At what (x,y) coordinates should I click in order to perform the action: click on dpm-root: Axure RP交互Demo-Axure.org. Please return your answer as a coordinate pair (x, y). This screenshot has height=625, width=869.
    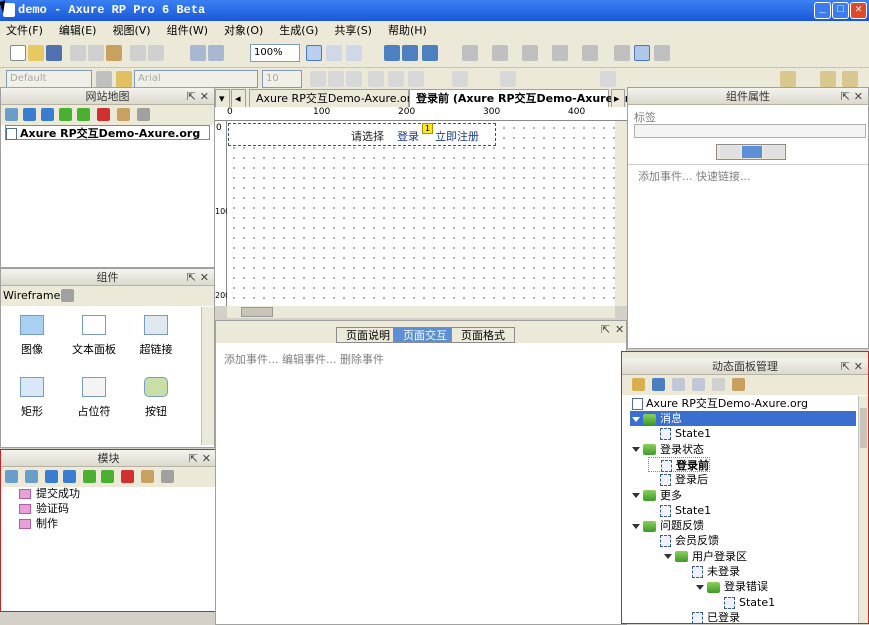
    Looking at the image, I should click on (720, 403).